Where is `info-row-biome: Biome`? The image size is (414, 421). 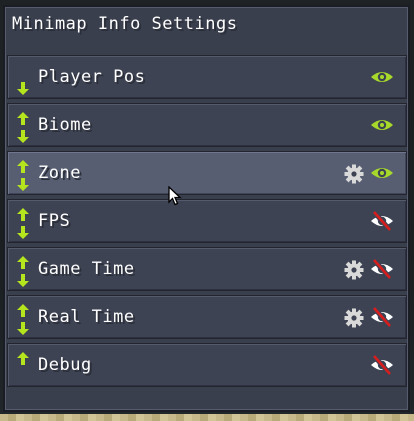
info-row-biome: Biome is located at coordinates (207, 125).